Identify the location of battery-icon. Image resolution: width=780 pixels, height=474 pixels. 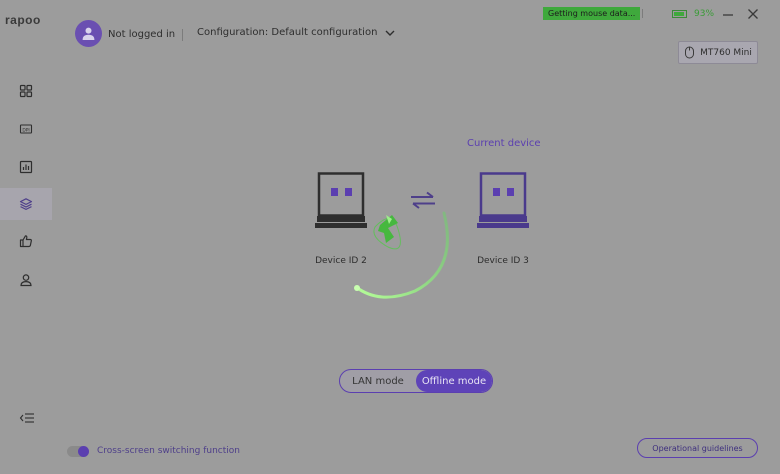
(679, 14).